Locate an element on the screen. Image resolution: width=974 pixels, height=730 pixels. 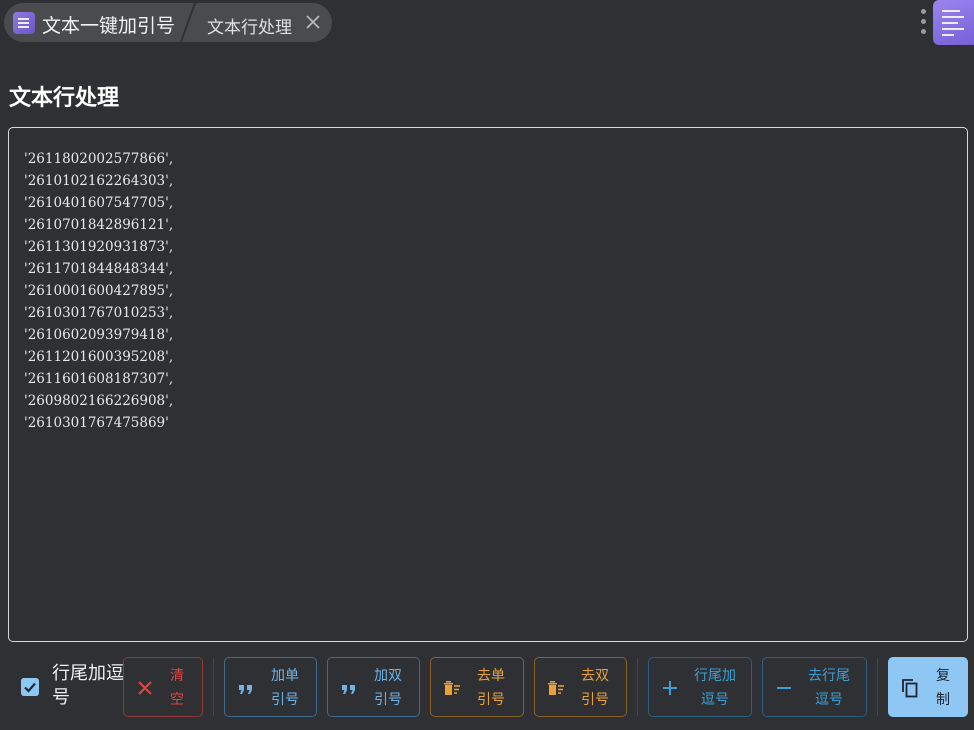
remove-single-quote-button: 去单 引号 is located at coordinates (477, 687).